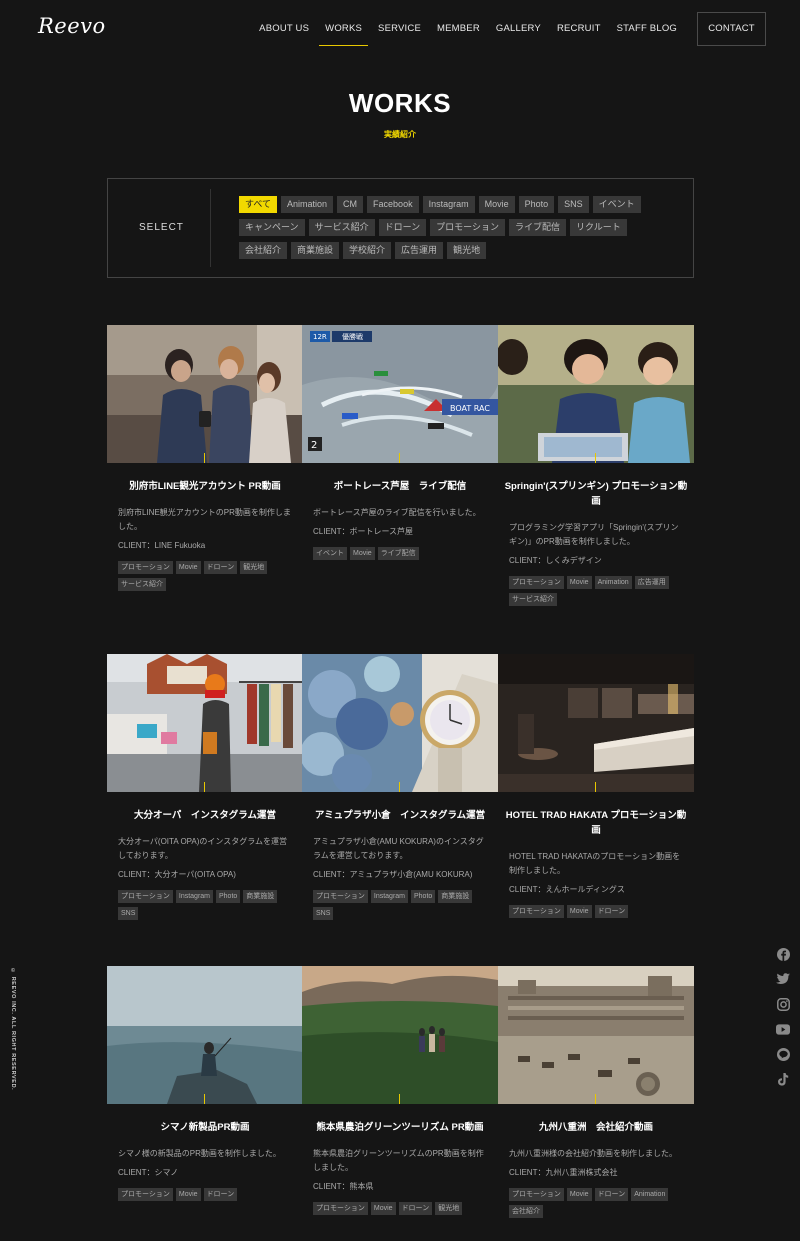 This screenshot has width=800, height=1241. I want to click on work-title: 別府市LINE観光アカウント PR動画, so click(205, 486).